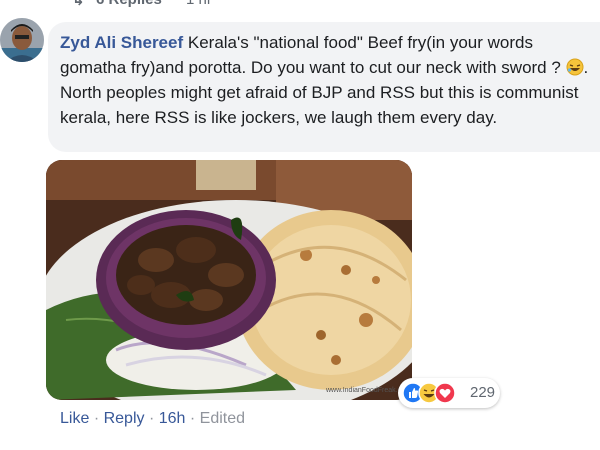  I want to click on love-icon, so click(445, 393).